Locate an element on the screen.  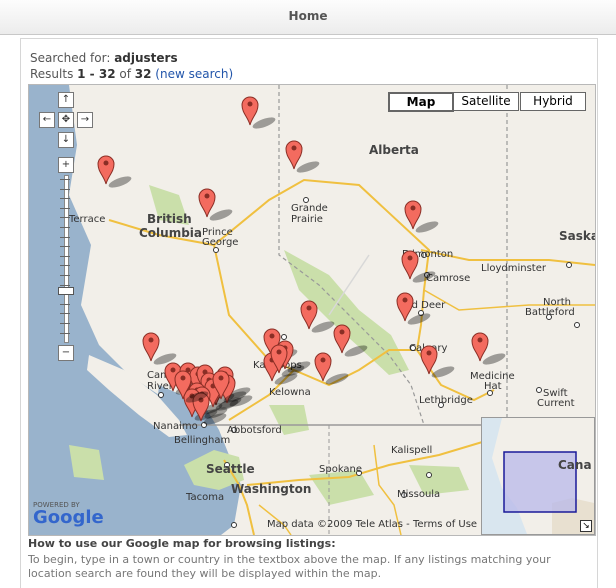
map-type-hybrid-button: Hybrid is located at coordinates (553, 101).